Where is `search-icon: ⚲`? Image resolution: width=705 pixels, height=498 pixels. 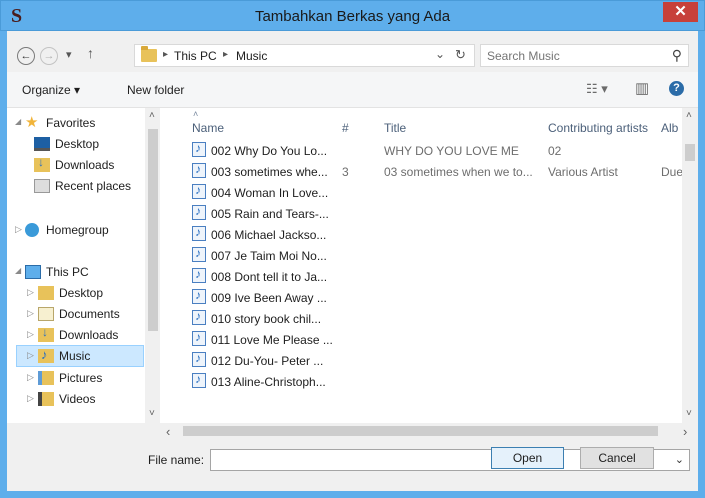
search-icon: ⚲ is located at coordinates (677, 55).